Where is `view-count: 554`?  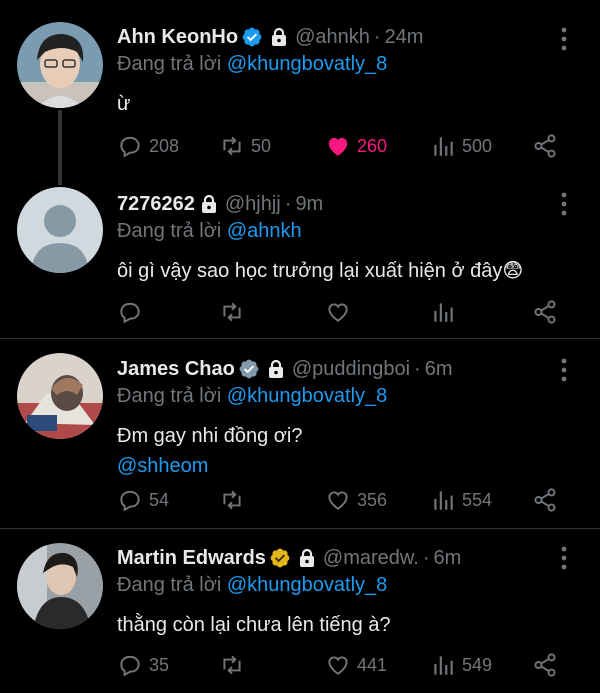
view-count: 554 is located at coordinates (477, 499).